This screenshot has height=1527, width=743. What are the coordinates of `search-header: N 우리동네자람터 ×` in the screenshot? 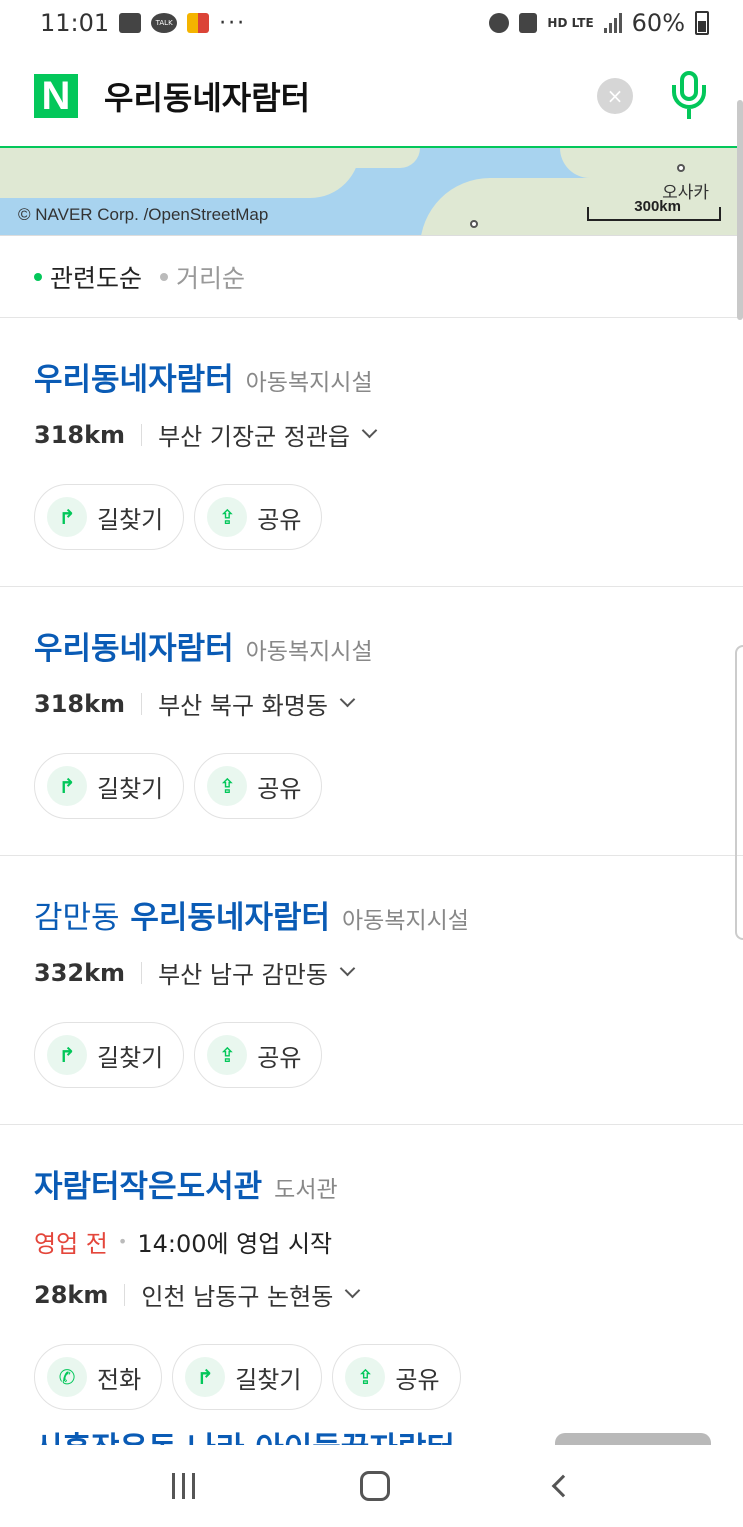 It's located at (371, 97).